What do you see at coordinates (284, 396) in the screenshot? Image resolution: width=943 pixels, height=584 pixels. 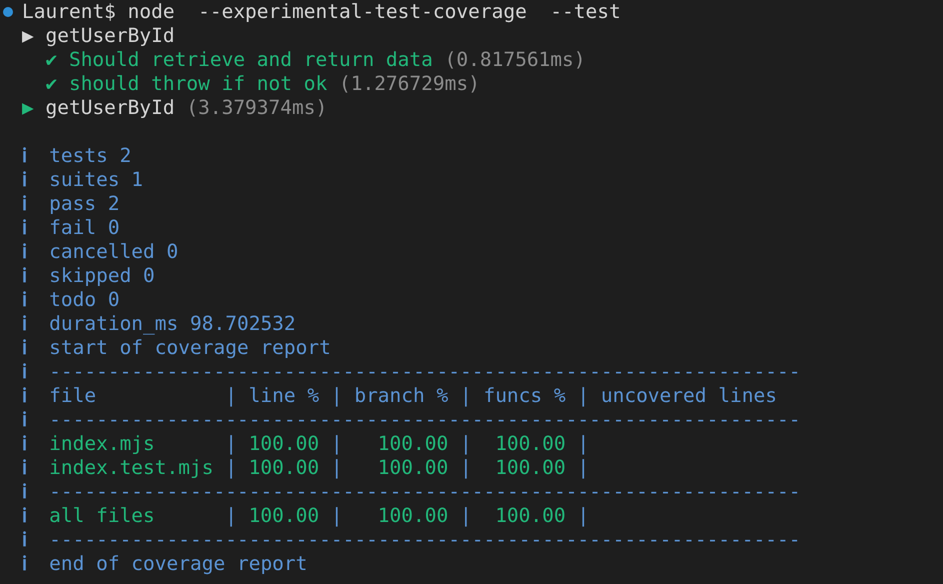 I see `column-header: line %` at bounding box center [284, 396].